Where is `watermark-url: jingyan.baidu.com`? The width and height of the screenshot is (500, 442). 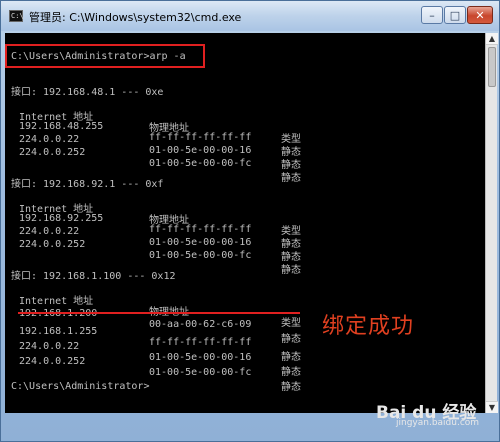
watermark-url: jingyan.baidu.com is located at coordinates (438, 423).